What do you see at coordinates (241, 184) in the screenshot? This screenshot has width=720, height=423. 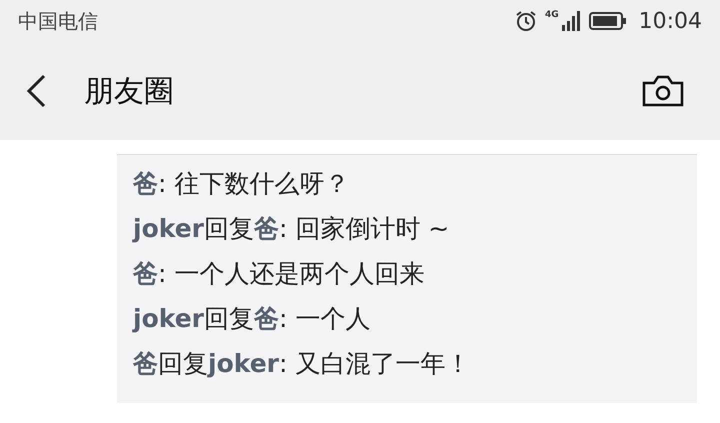 I see `comment: 爸: 往下数什么呀？` at bounding box center [241, 184].